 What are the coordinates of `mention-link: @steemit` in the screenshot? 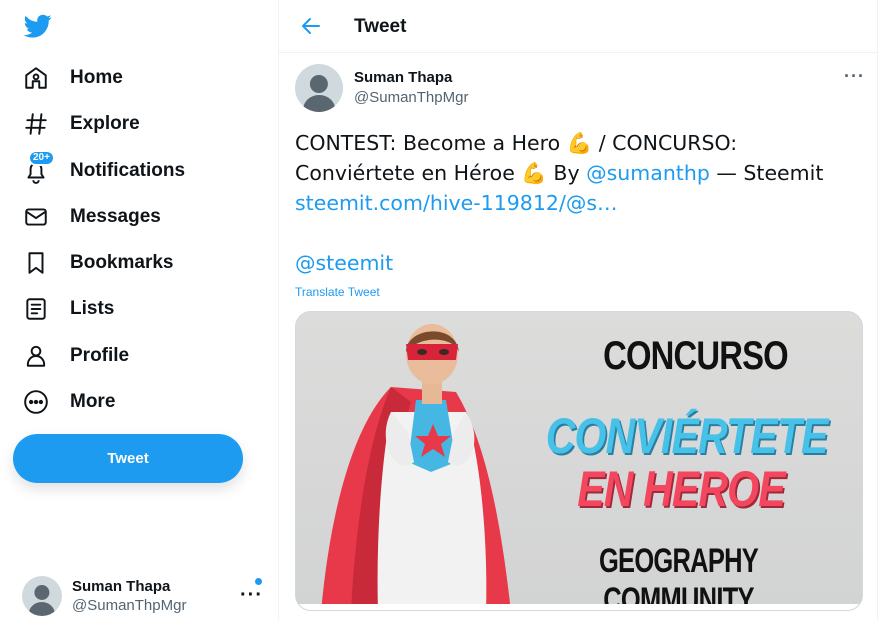 It's located at (344, 263).